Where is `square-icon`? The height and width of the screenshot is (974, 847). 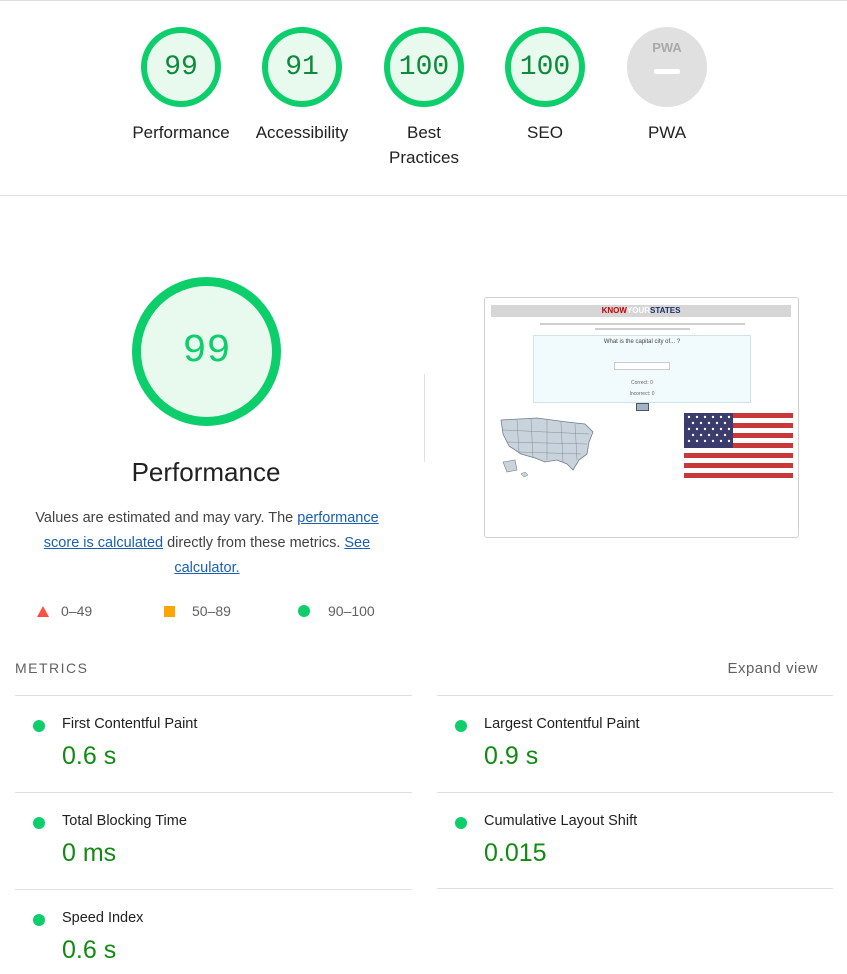
square-icon is located at coordinates (169, 611).